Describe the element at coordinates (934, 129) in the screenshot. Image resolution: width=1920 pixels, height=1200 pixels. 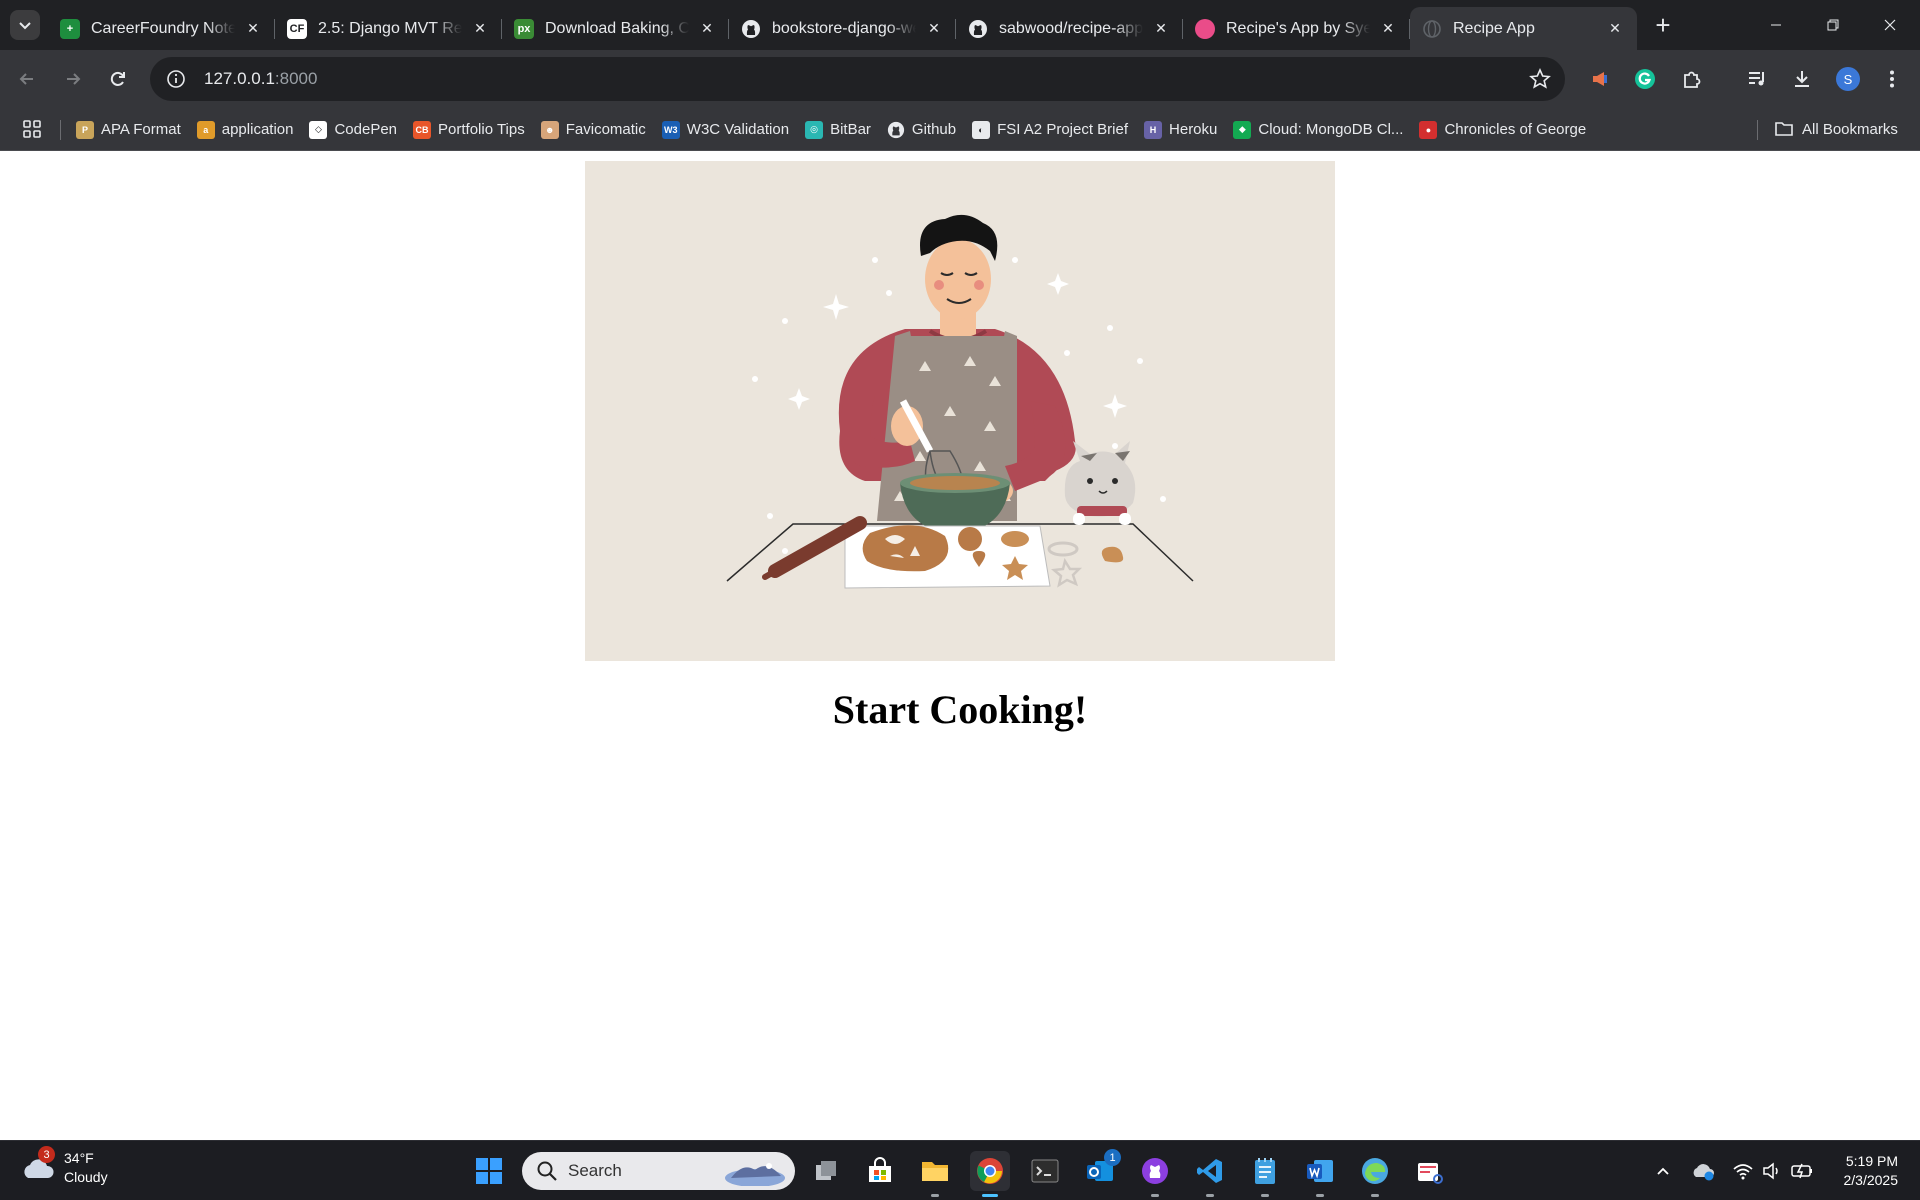
I see `bookmark-label: Github` at that location.